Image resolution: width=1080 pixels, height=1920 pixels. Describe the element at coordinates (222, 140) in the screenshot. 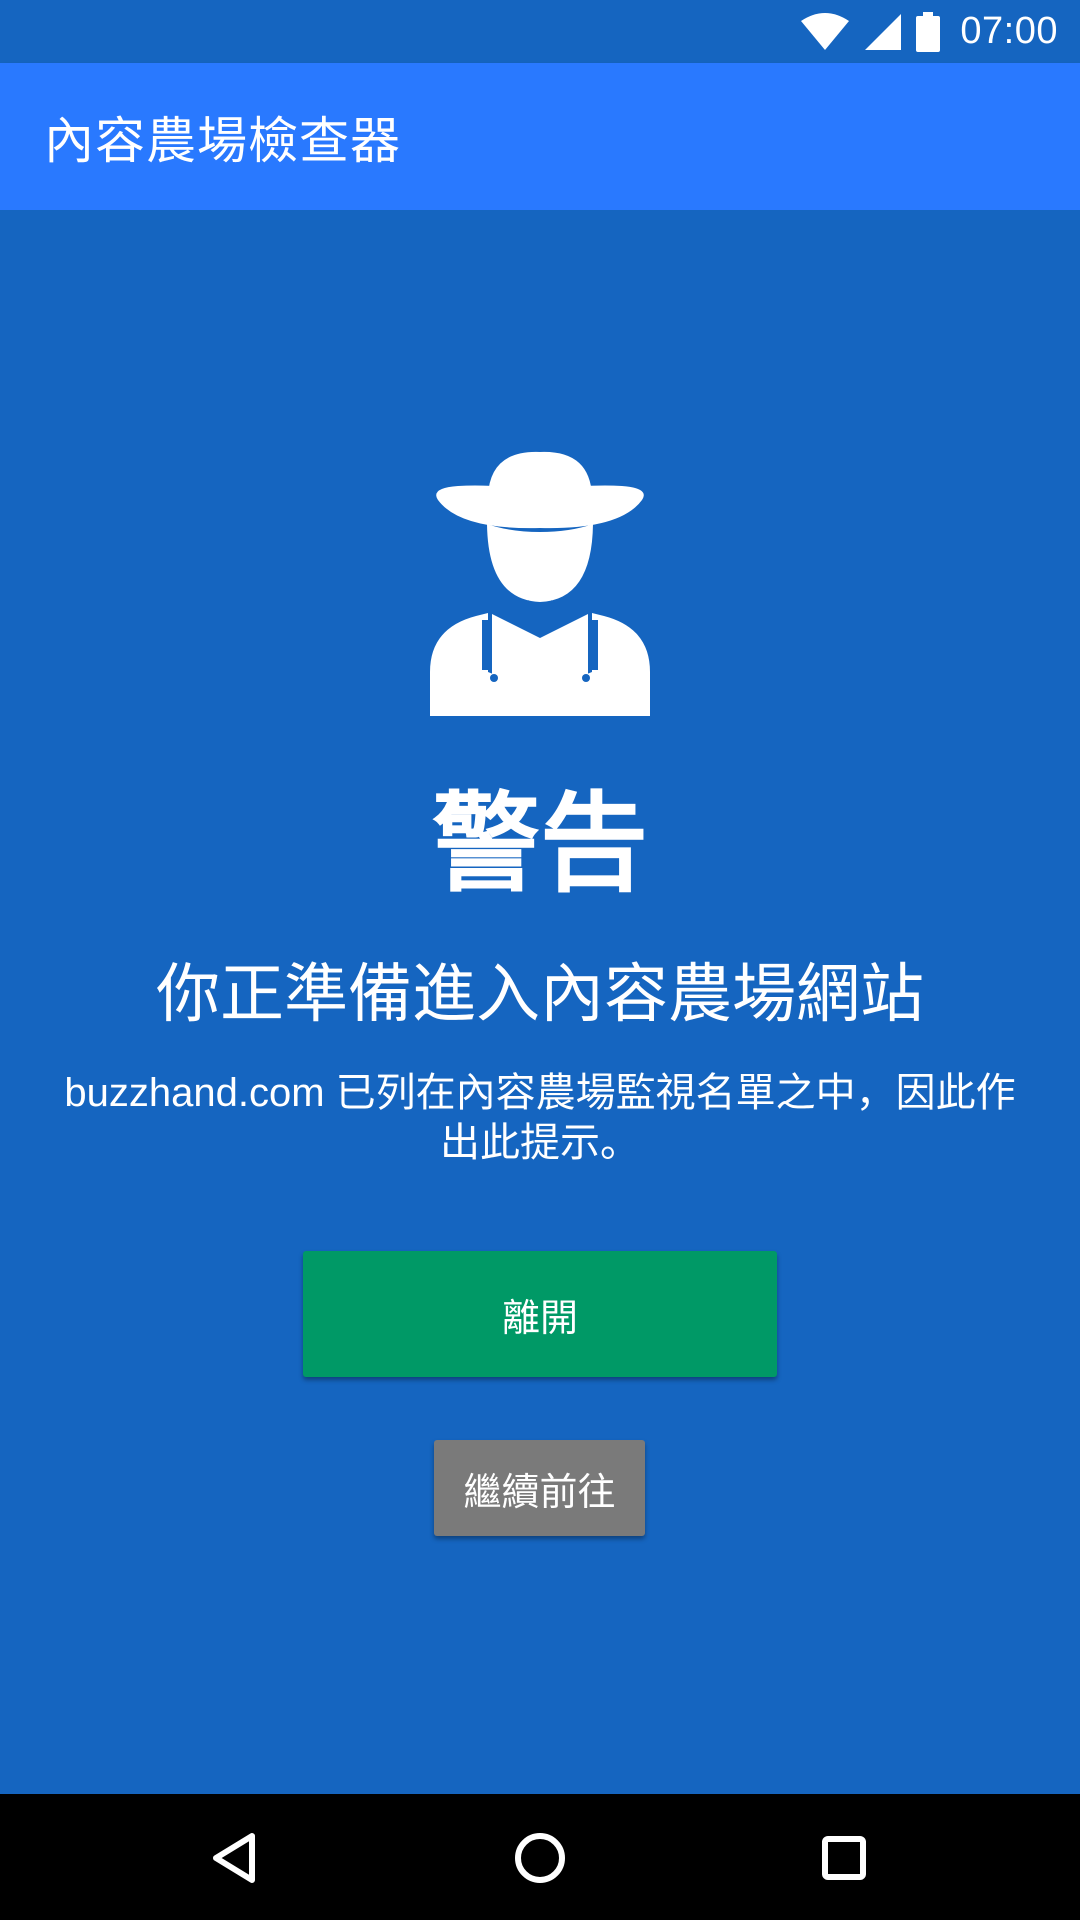

I see `app-title: 內容農場檢查器` at that location.